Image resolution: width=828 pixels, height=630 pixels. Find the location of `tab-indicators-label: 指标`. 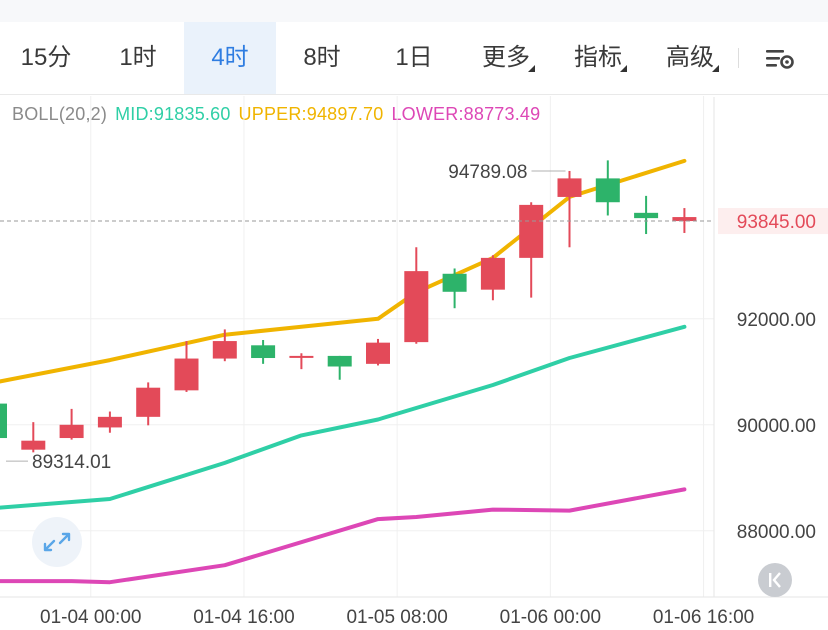

tab-indicators-label: 指标 is located at coordinates (598, 57).